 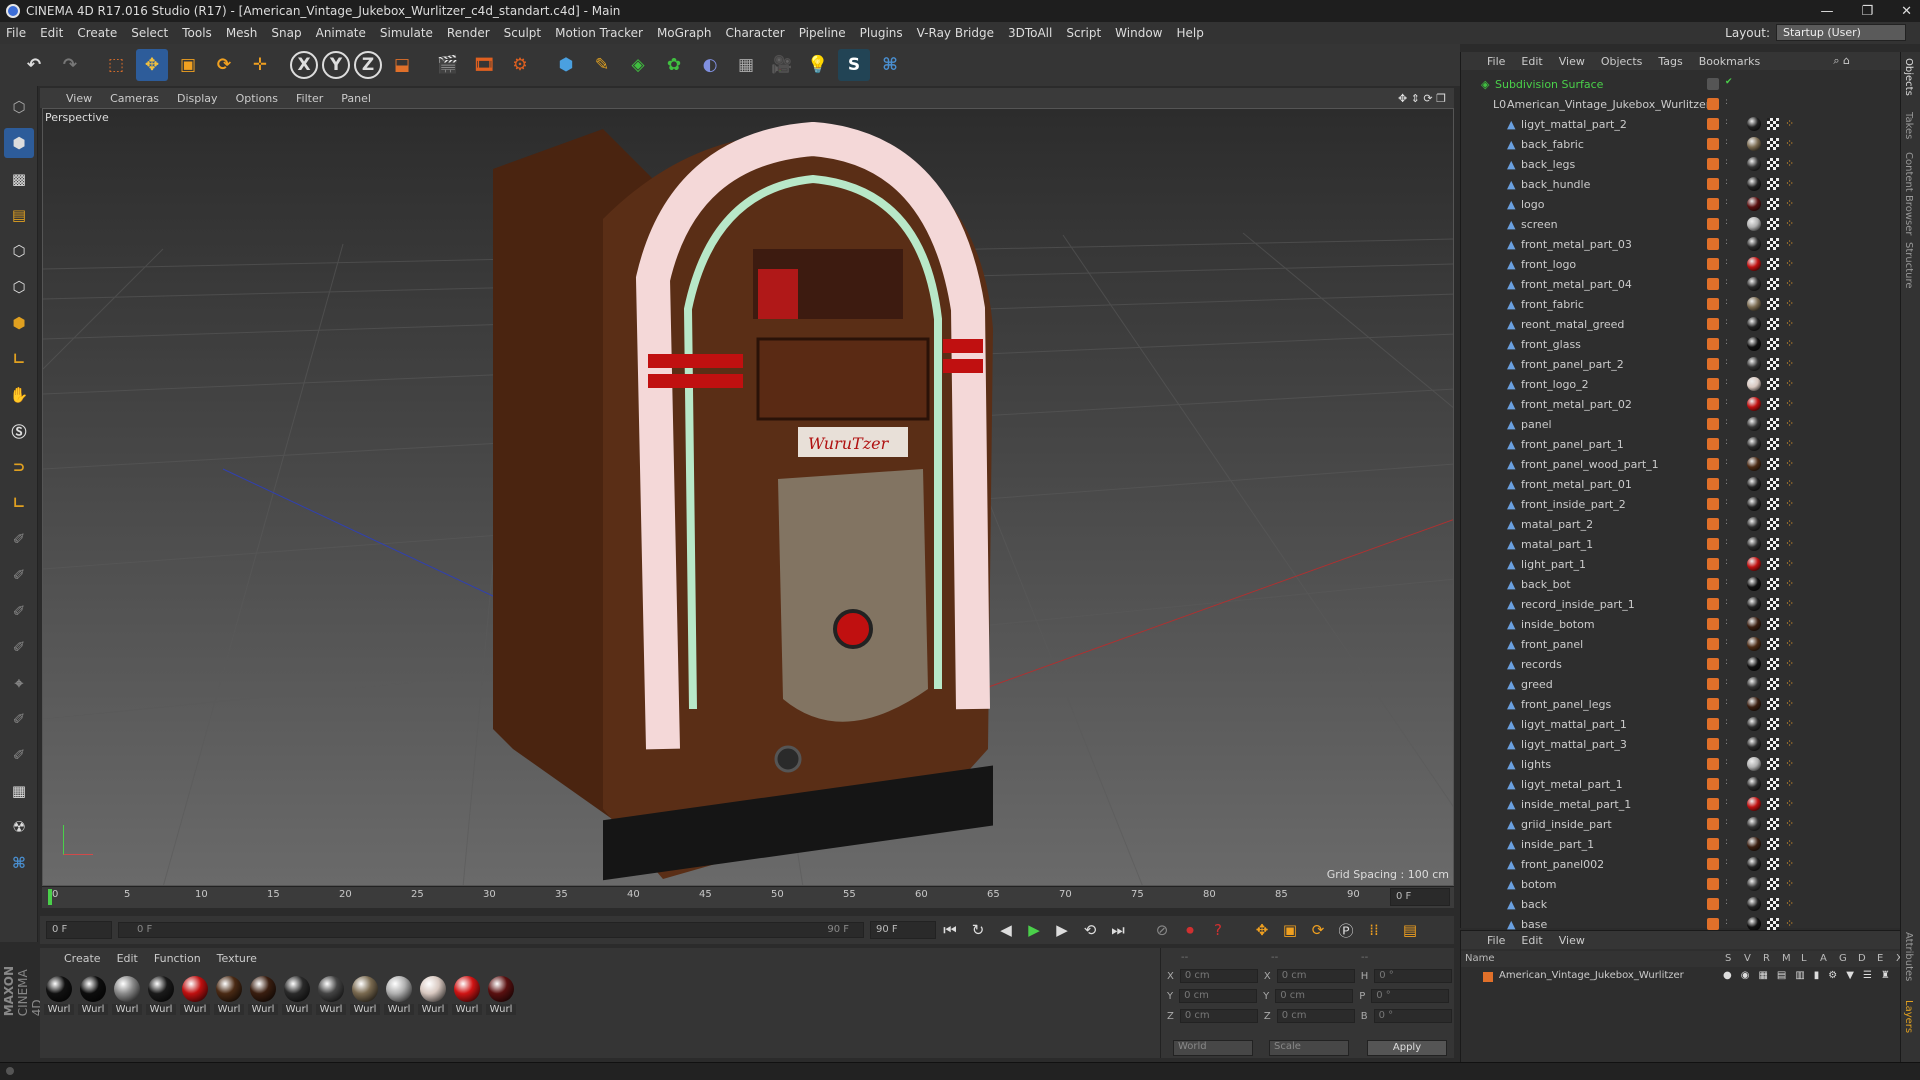 I want to click on visibility-dots-icon: ✔, so click(x=1729, y=82).